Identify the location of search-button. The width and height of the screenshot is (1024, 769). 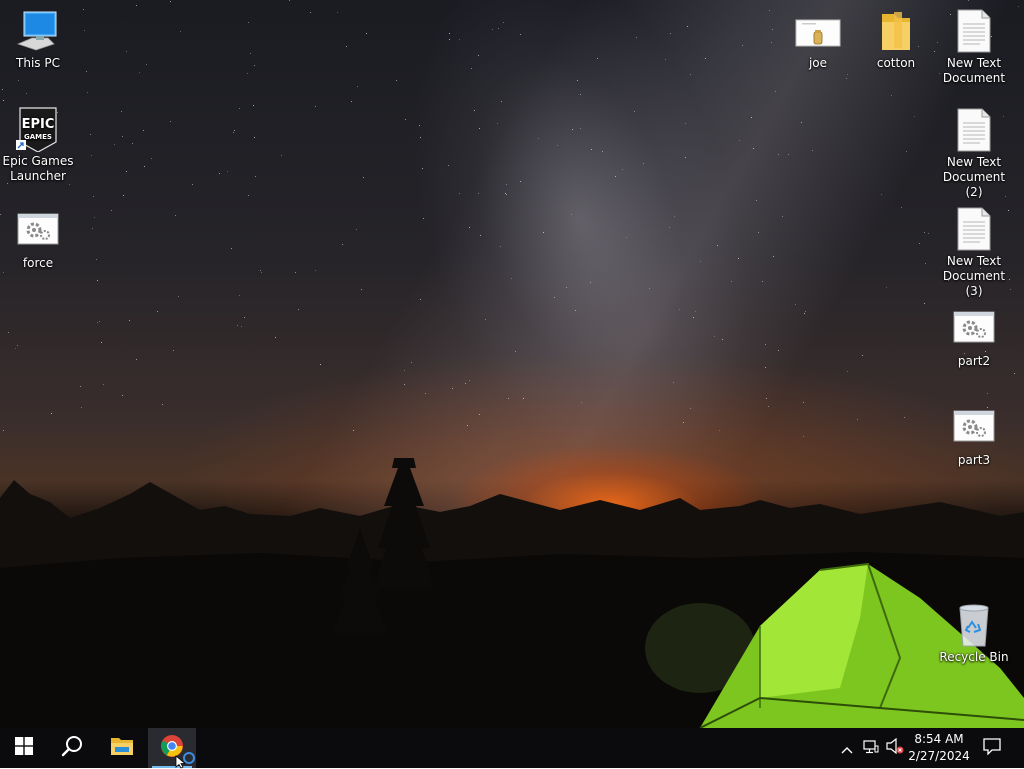
(72, 748).